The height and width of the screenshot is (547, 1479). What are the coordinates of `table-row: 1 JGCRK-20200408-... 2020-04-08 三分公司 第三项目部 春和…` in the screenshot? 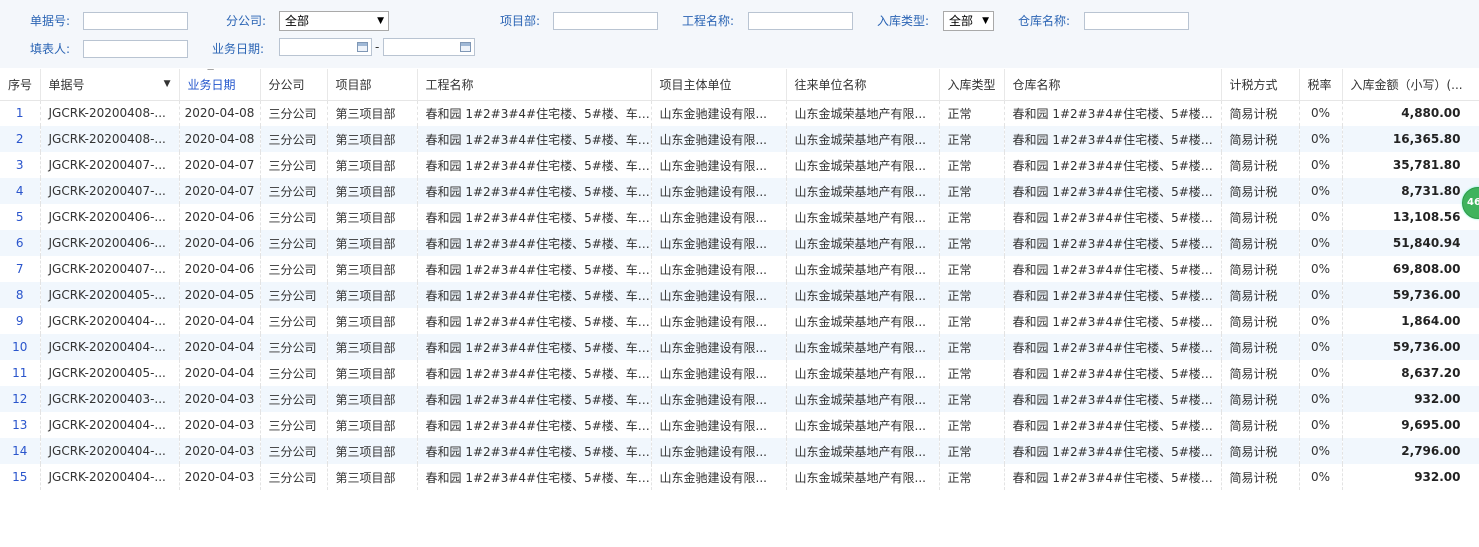 It's located at (739, 113).